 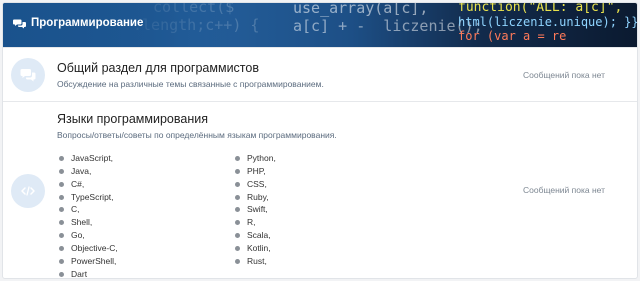 I want to click on code-icon, so click(x=28, y=191).